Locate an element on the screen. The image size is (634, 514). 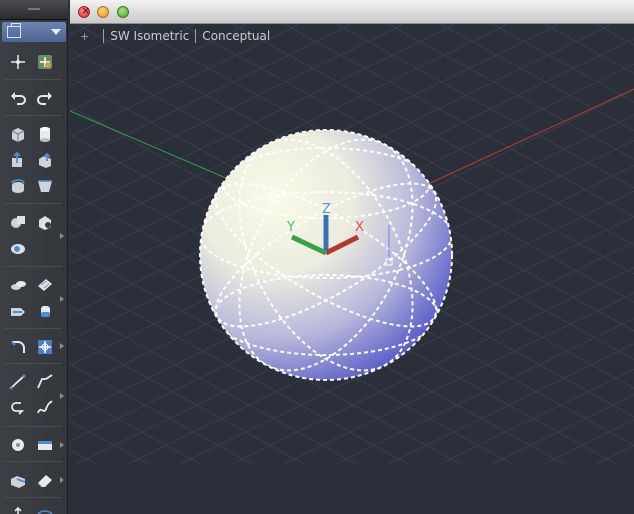
loft-icon is located at coordinates (45, 186).